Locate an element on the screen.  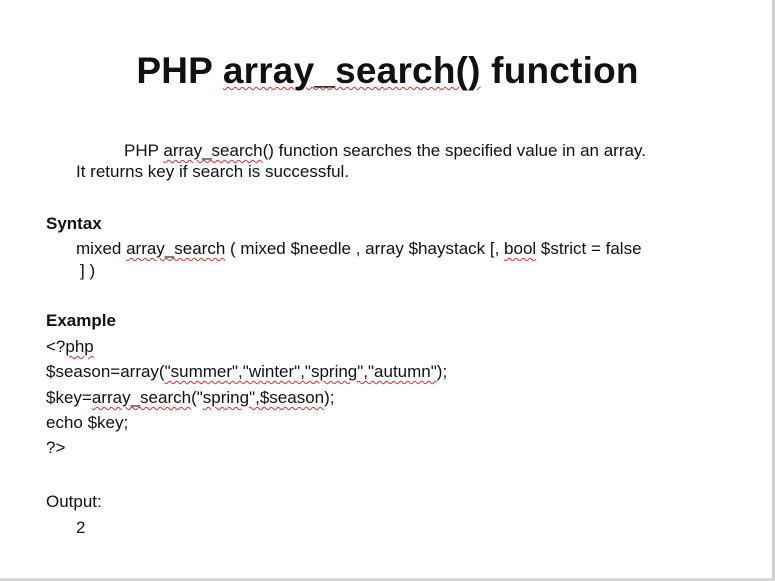
slide-title: PHP array_search() function is located at coordinates (387, 71).